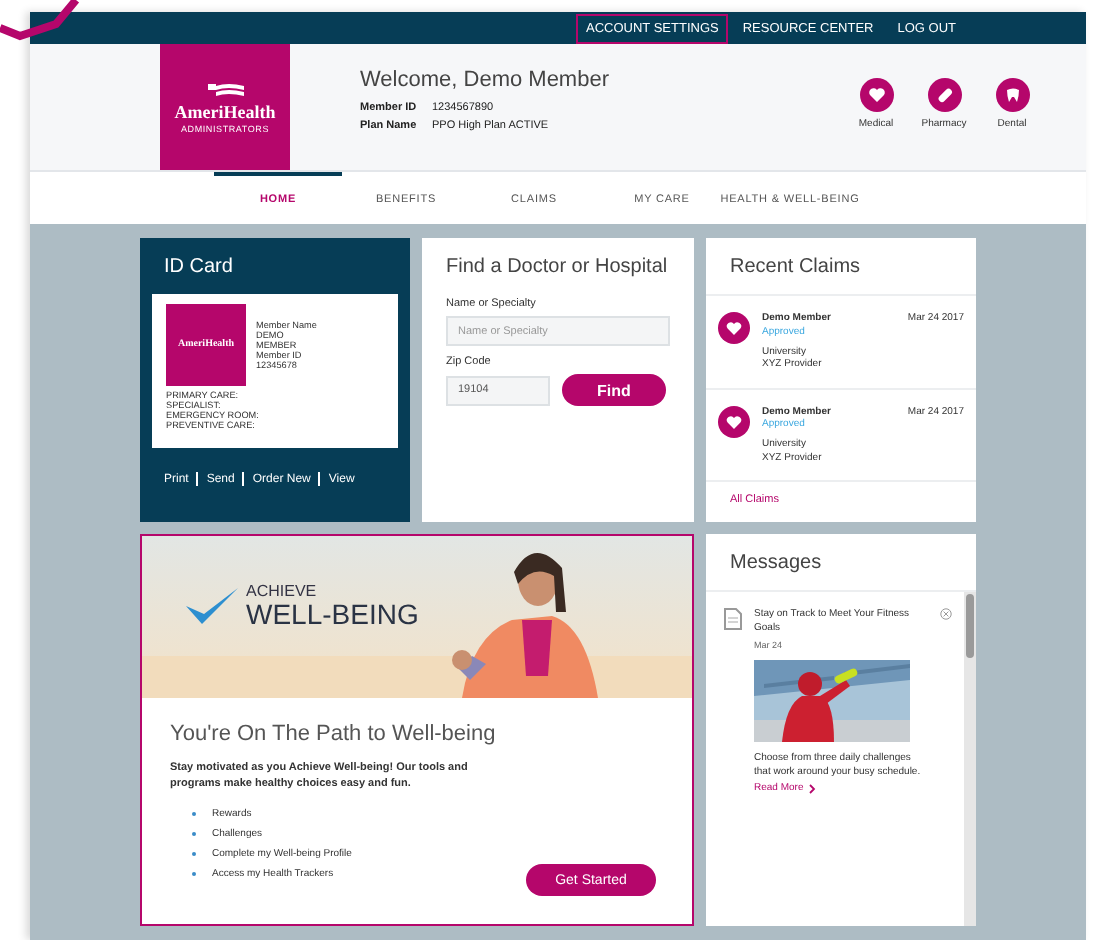  Describe the element at coordinates (1012, 95) in the screenshot. I see `tooth-icon` at that location.